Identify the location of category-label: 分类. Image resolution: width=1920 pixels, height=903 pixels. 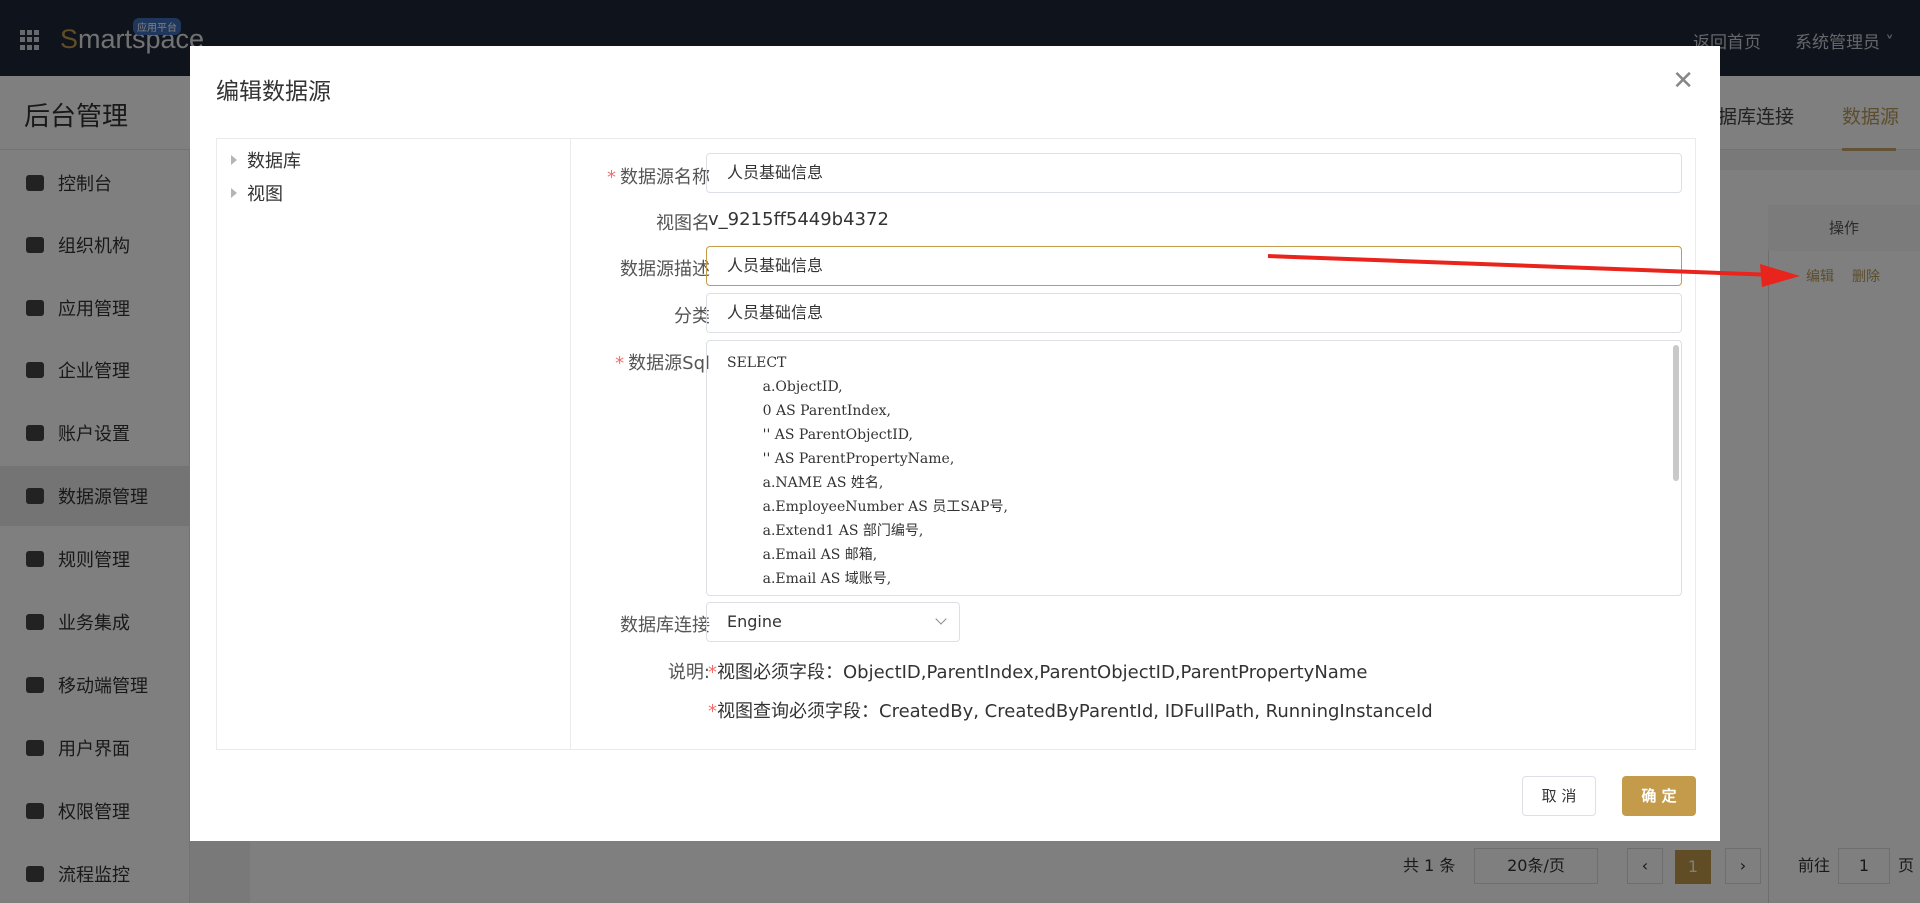
(692, 316).